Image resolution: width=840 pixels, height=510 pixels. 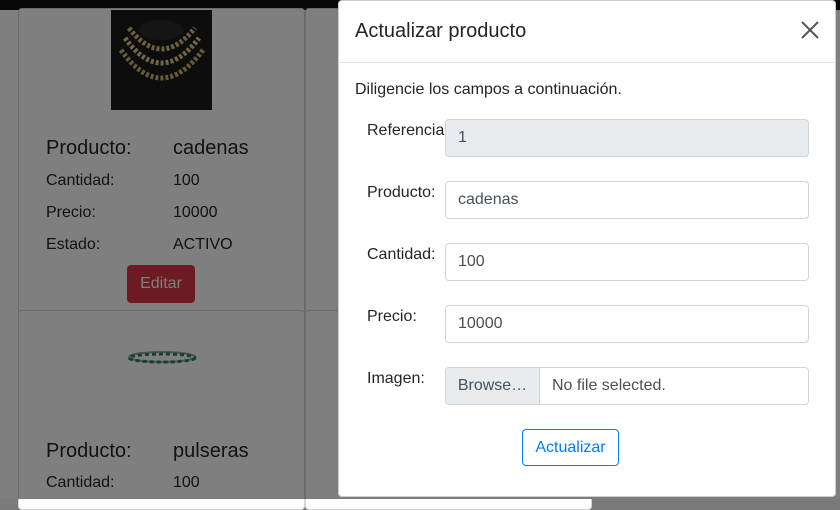 I want to click on cantidad-label: Cantidad:, so click(x=401, y=254).